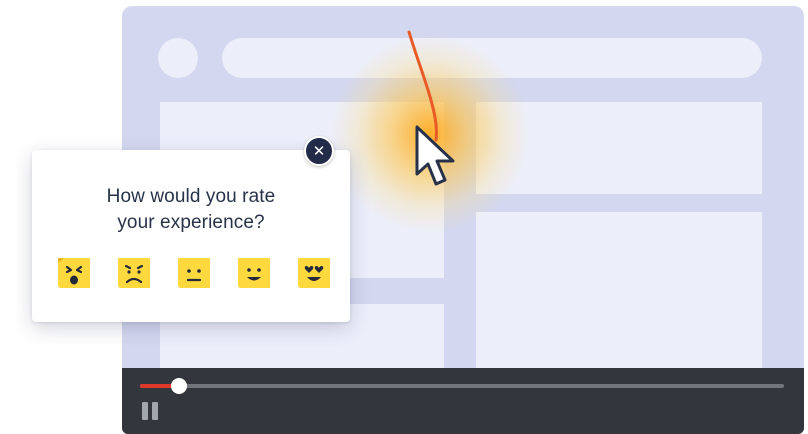 The height and width of the screenshot is (434, 808). Describe the element at coordinates (134, 273) in the screenshot. I see `sad-face-icon` at that location.